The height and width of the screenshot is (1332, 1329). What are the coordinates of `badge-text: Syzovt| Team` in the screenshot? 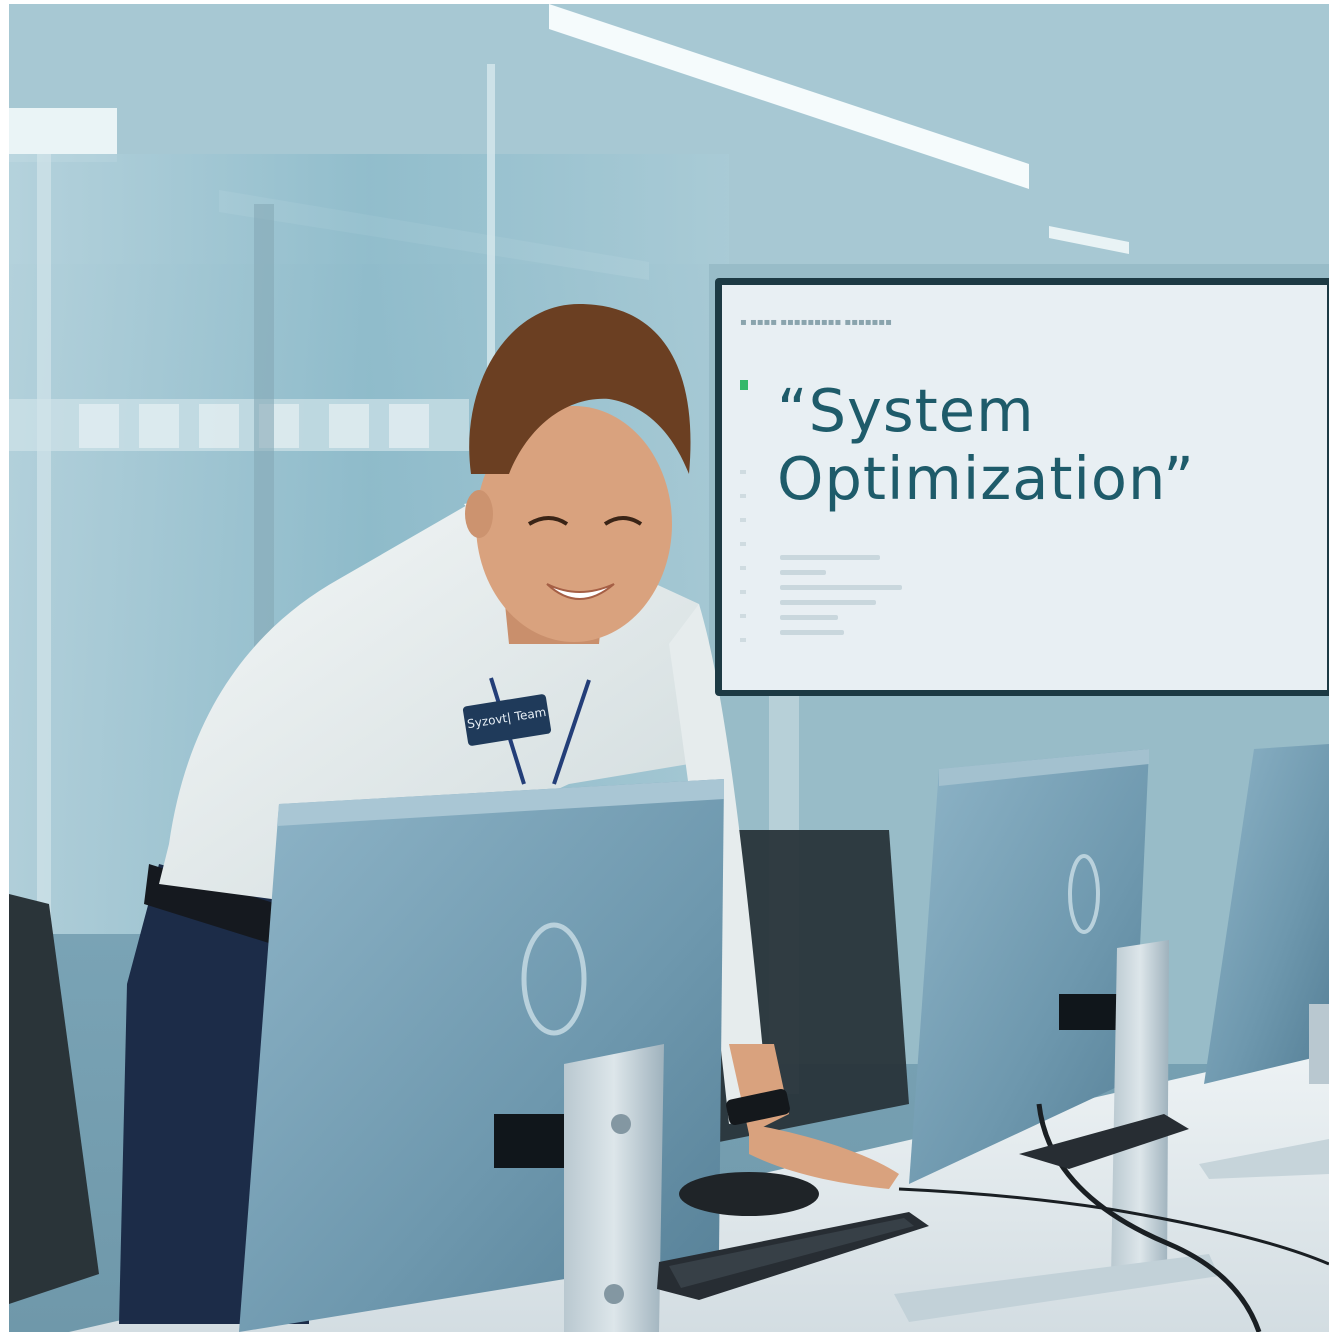 It's located at (507, 718).